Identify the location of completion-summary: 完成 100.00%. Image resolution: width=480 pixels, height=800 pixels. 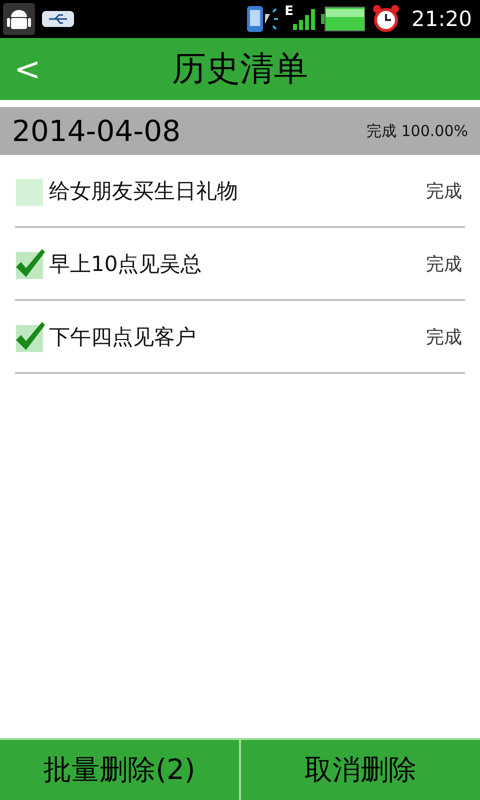
(417, 131).